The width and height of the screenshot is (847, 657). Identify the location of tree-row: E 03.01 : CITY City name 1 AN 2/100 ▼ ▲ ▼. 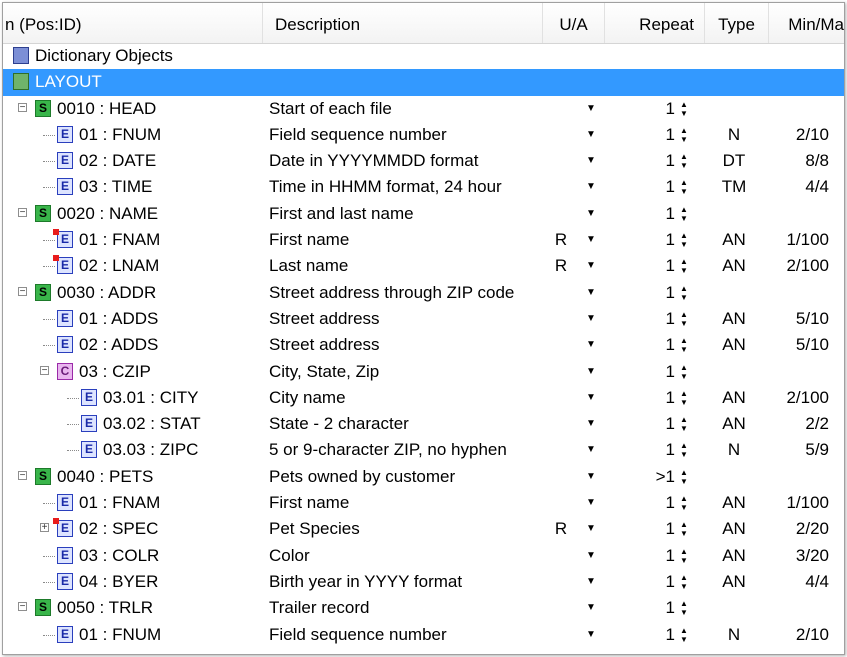
(423, 398).